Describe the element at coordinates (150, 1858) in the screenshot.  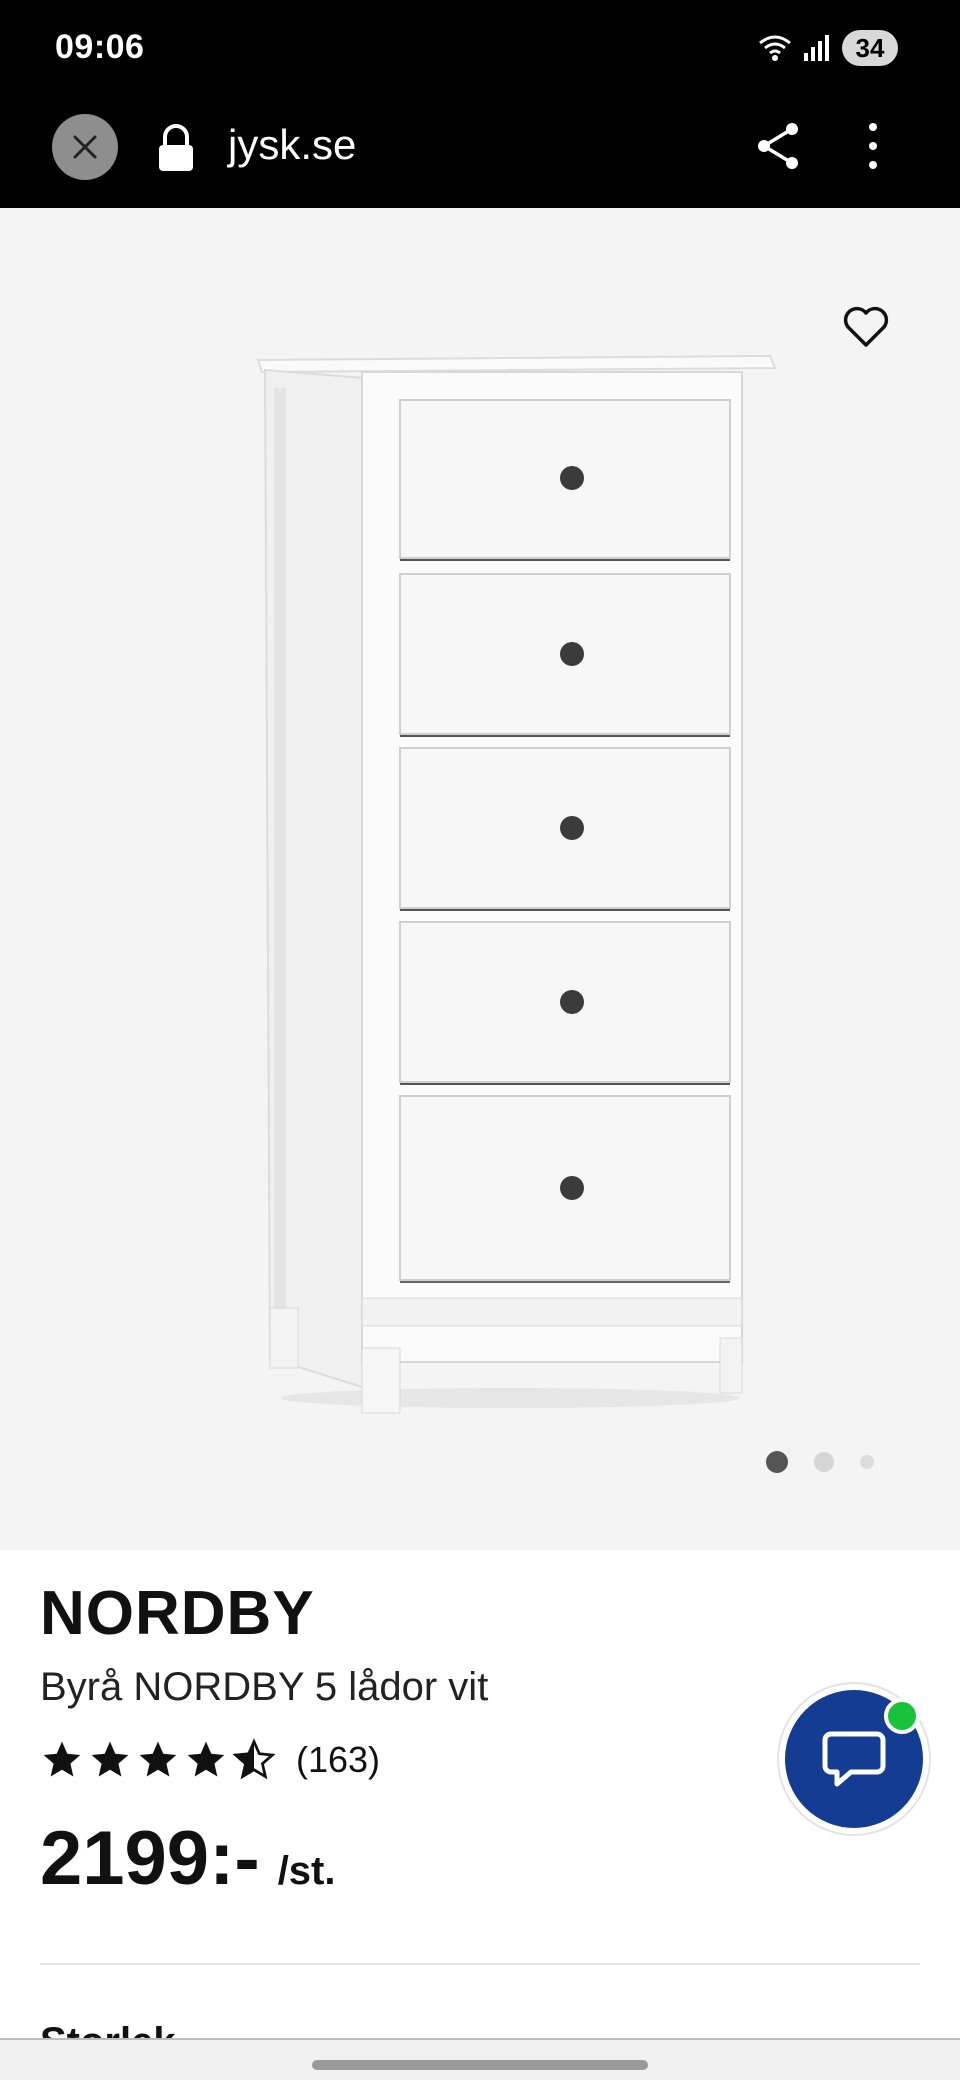
I see `price: 2199:-` at that location.